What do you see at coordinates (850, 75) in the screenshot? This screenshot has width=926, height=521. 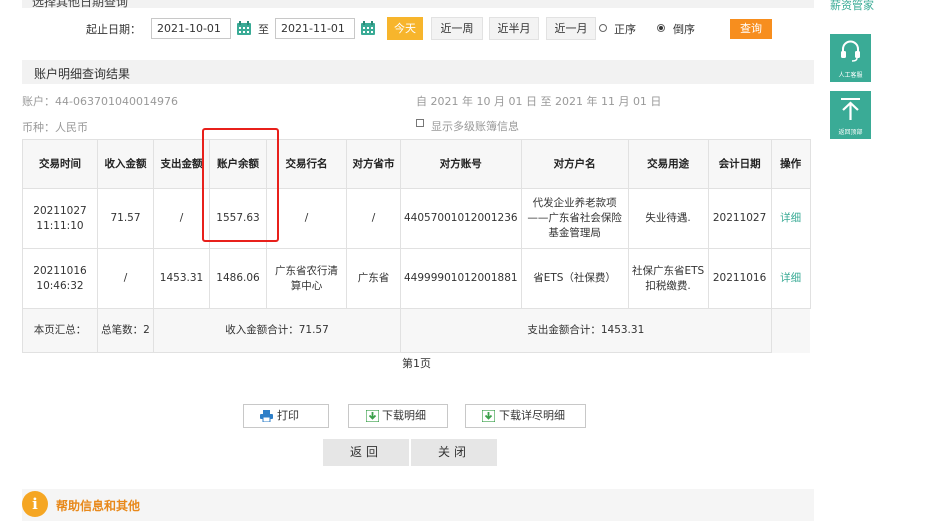 I see `customer-service-label: 人工客服` at bounding box center [850, 75].